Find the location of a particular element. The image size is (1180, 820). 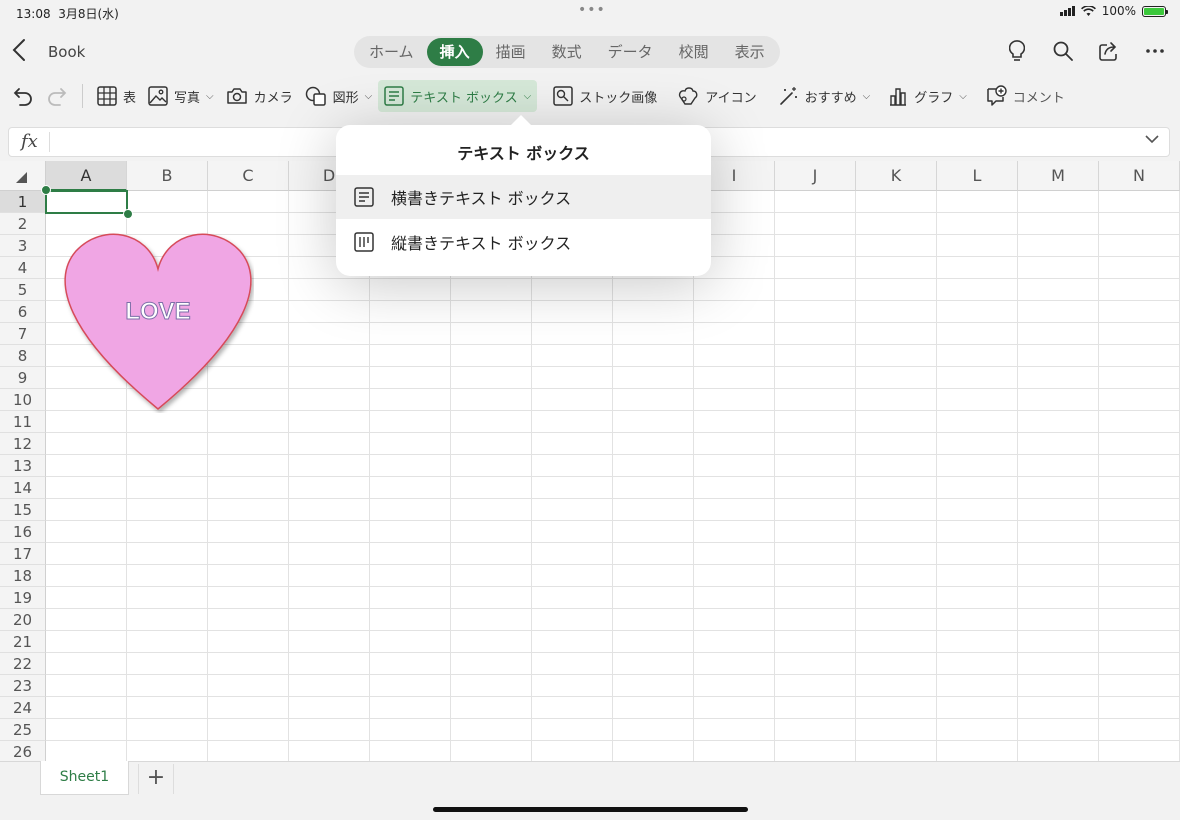

vertical-textbox-option: 縦書きテキスト ボックス is located at coordinates (523, 242).